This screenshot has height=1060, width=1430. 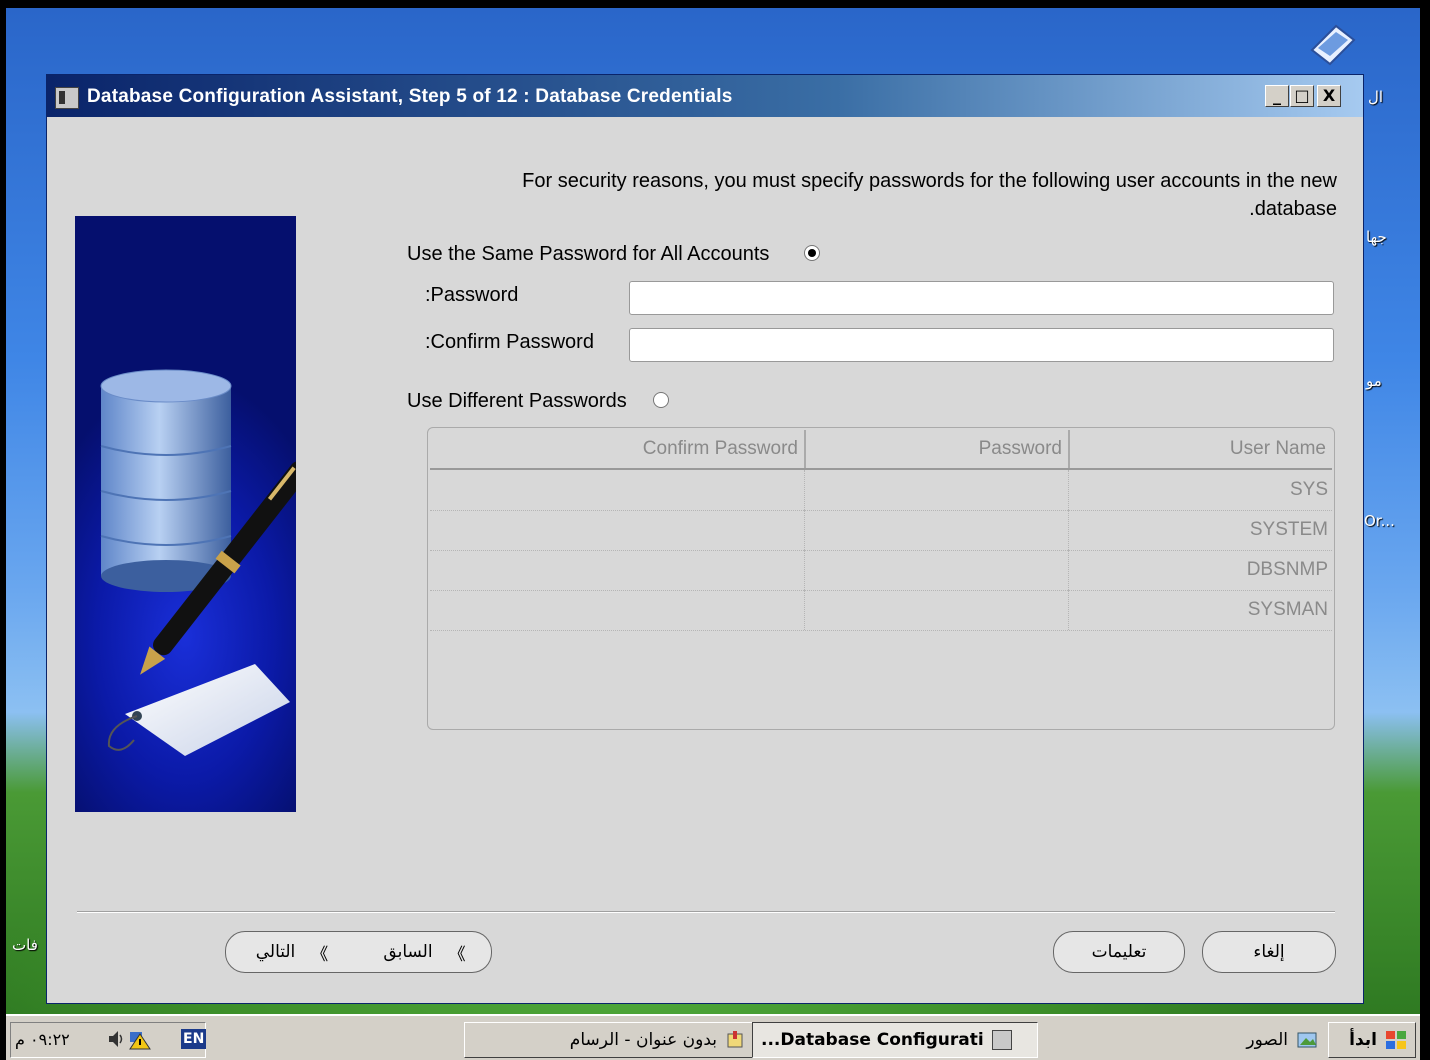 I want to click on quick-launch-photos: الصور, so click(x=1264, y=1040).